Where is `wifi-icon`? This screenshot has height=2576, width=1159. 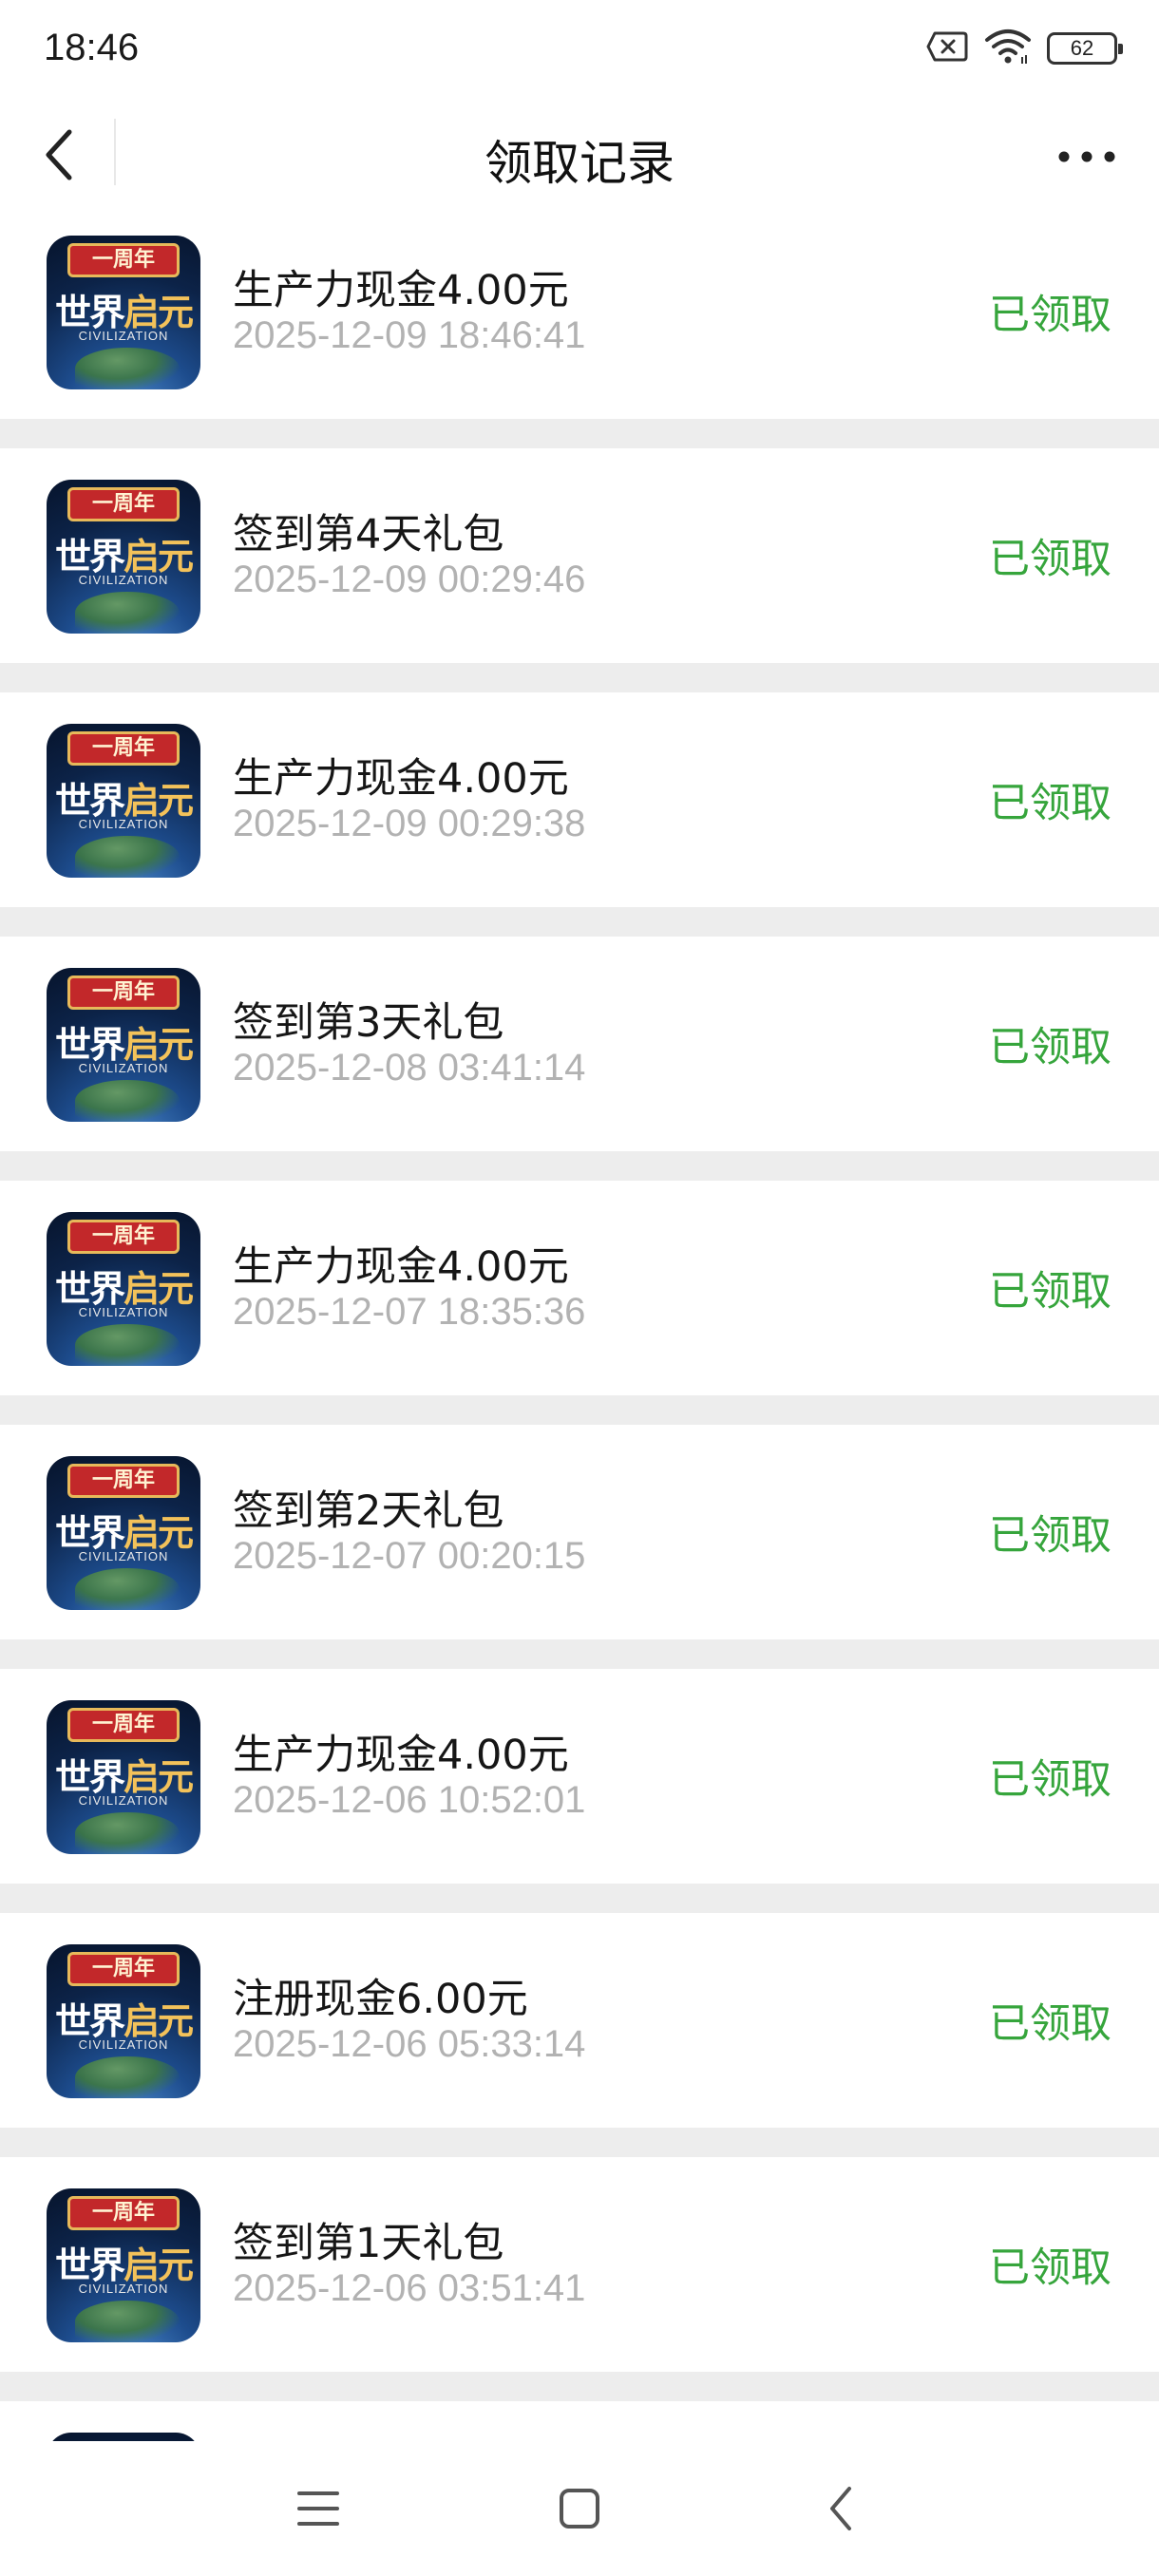
wifi-icon is located at coordinates (1008, 48).